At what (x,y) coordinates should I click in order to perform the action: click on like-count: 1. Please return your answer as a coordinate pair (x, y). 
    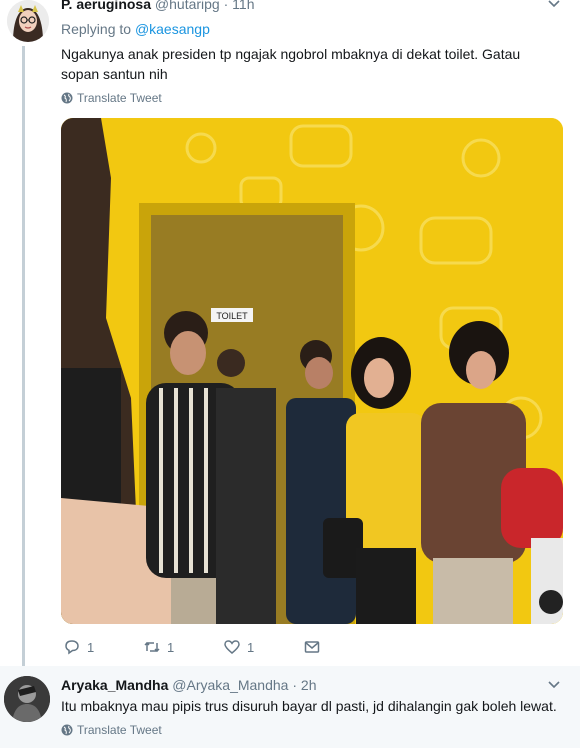
    Looking at the image, I should click on (251, 647).